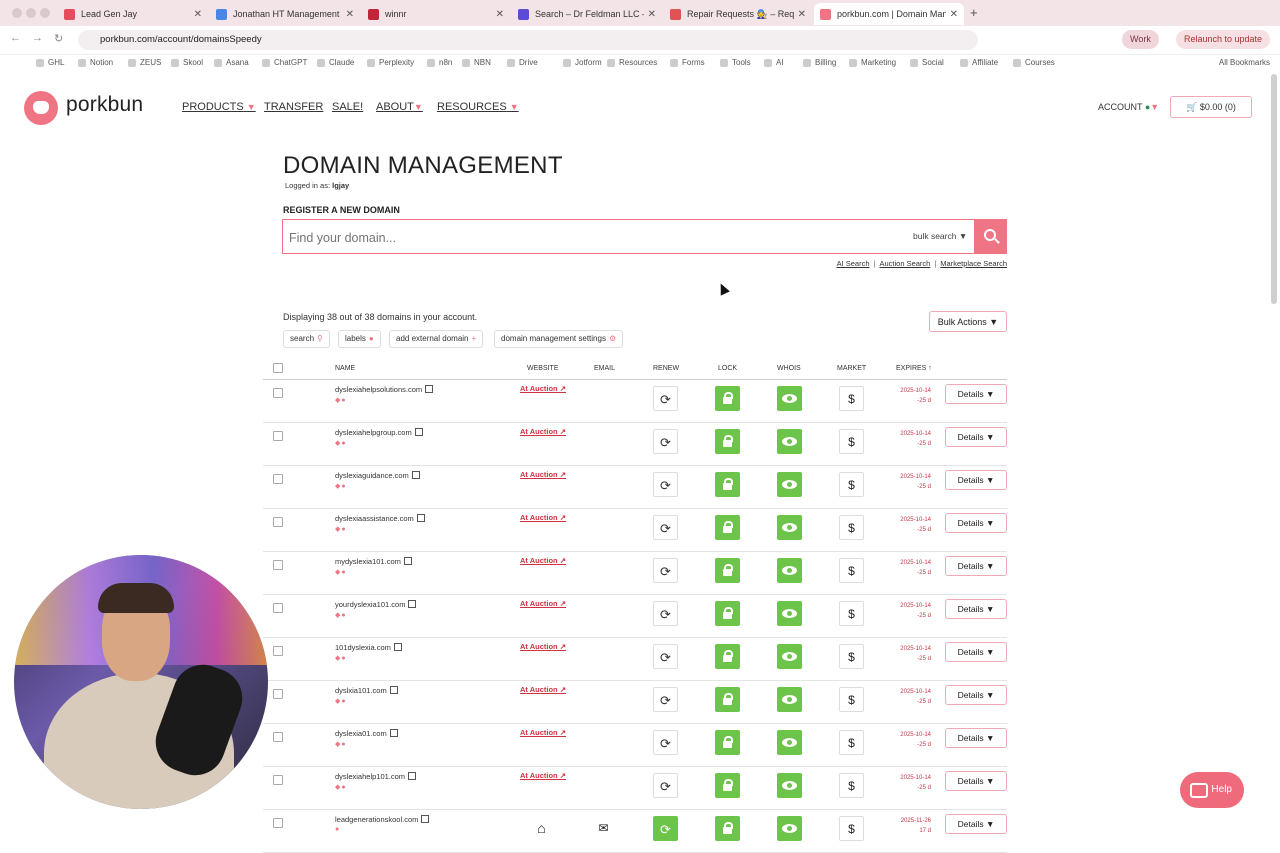  What do you see at coordinates (15, 38) in the screenshot?
I see `back-icon: ←` at bounding box center [15, 38].